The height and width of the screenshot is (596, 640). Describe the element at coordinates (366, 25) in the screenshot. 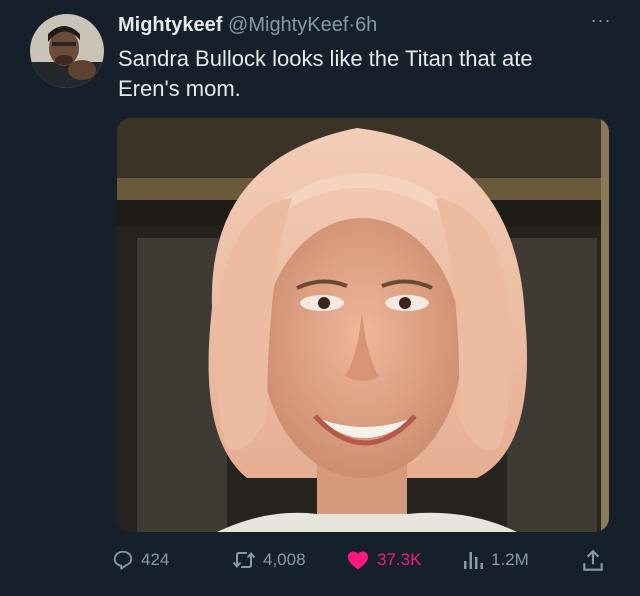

I see `timestamp: 6h` at that location.